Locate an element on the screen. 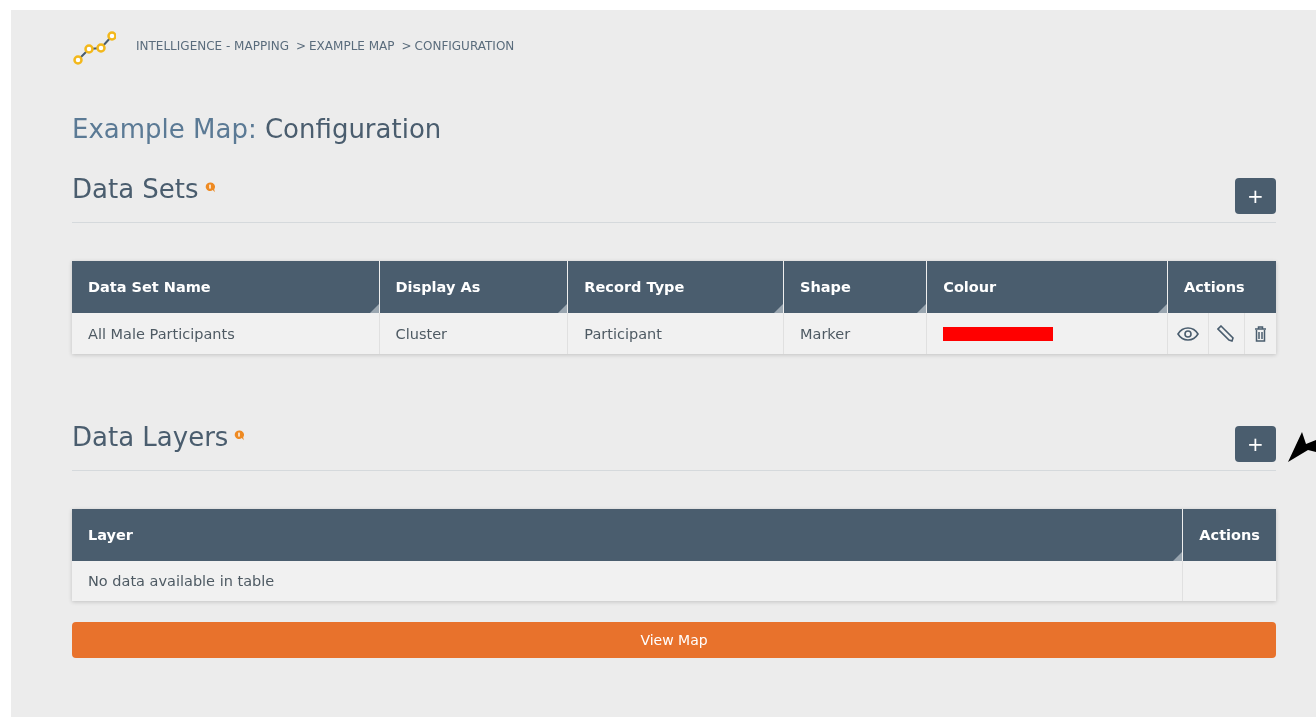 The image size is (1316, 717). page-title-prefix: Example Map: is located at coordinates (164, 129).